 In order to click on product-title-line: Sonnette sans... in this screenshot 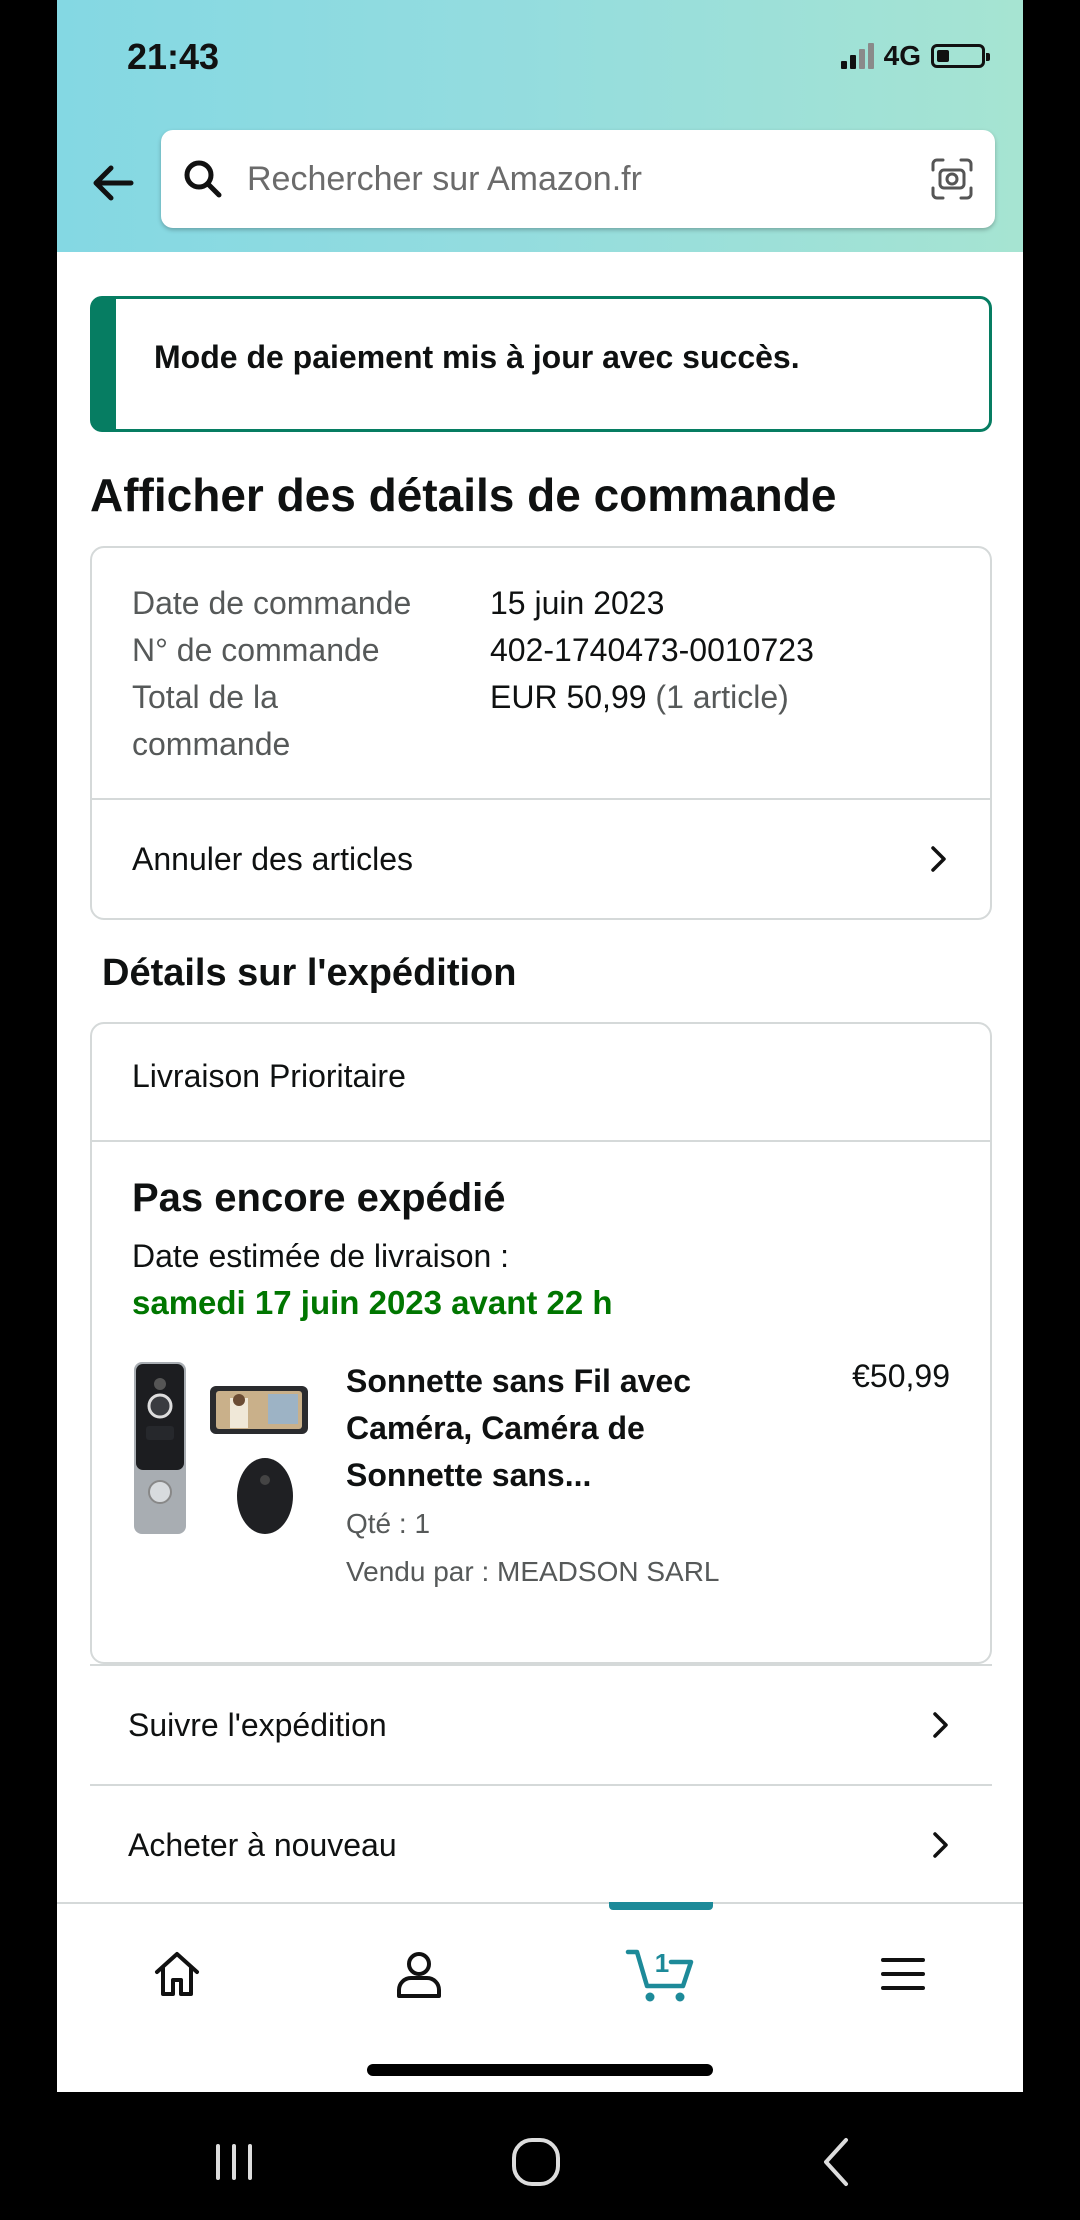, I will do `click(469, 1475)`.